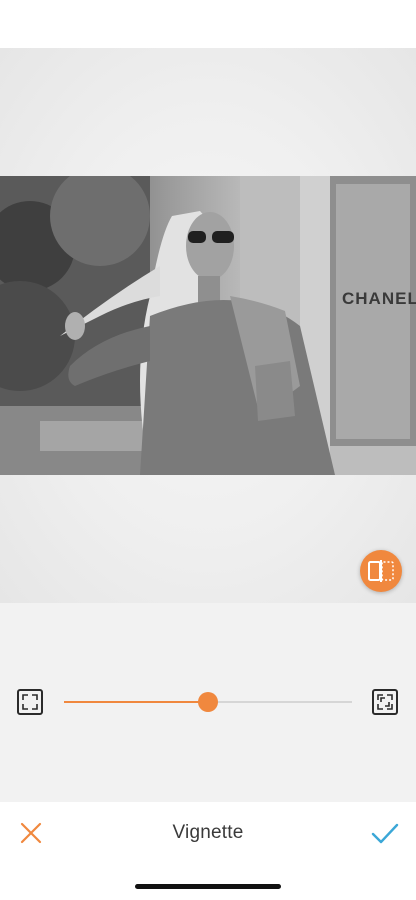 Image resolution: width=416 pixels, height=900 pixels. I want to click on store-sign-text: CHANEL, so click(379, 298).